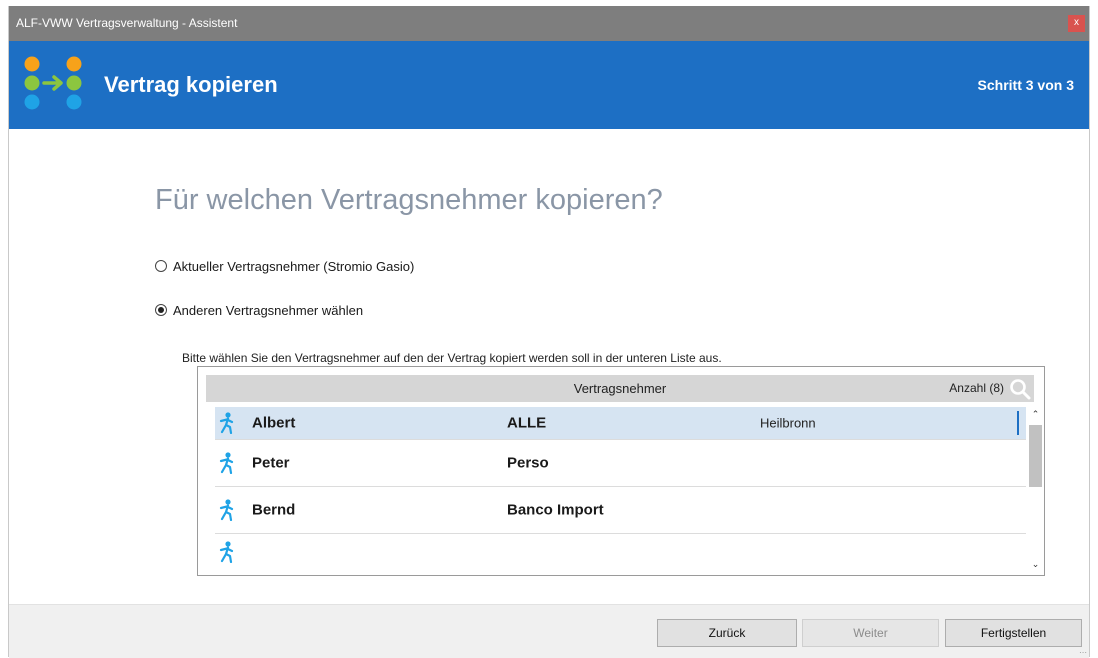 Image resolution: width=1098 pixels, height=658 pixels. I want to click on first-name: Bernd, so click(274, 510).